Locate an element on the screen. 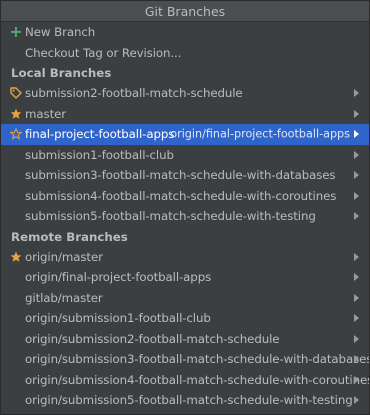  branch-label: final-project-football-apps is located at coordinates (100, 134).